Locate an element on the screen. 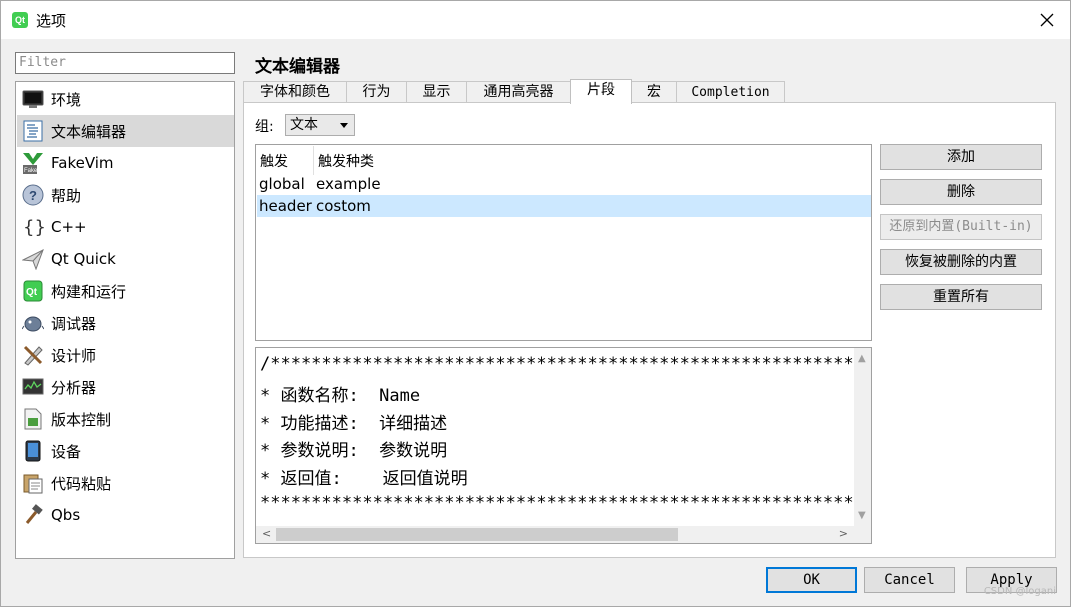 This screenshot has width=1071, height=607. sidebar-item-label: FakeVim is located at coordinates (82, 163).